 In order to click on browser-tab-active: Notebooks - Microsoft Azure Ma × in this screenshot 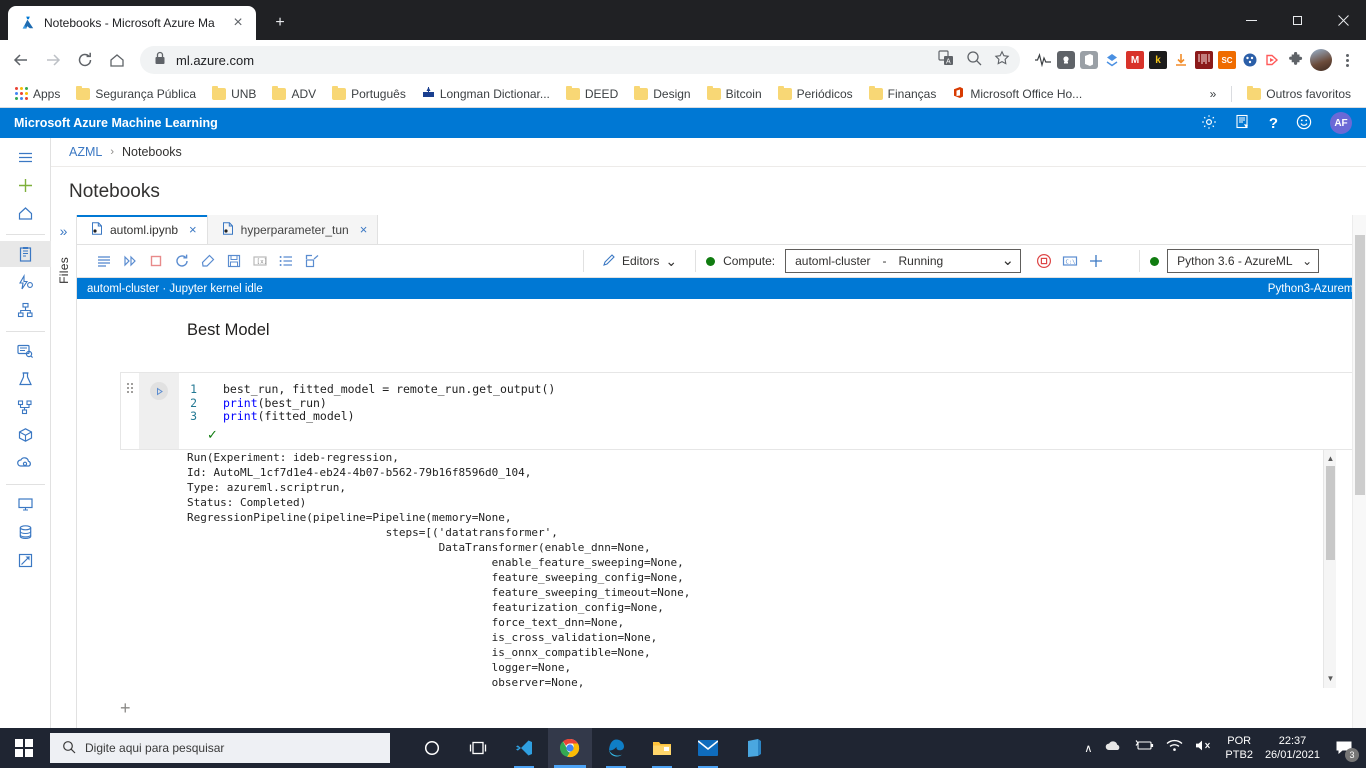, I will do `click(132, 23)`.